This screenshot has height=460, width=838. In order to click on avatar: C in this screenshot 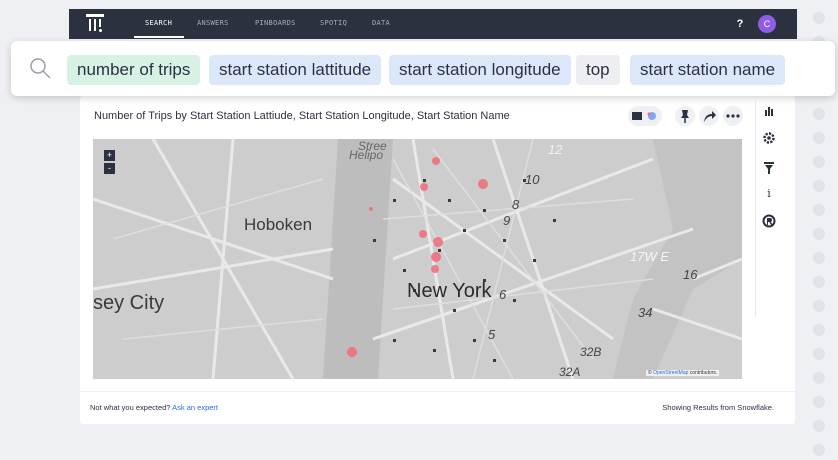, I will do `click(767, 24)`.